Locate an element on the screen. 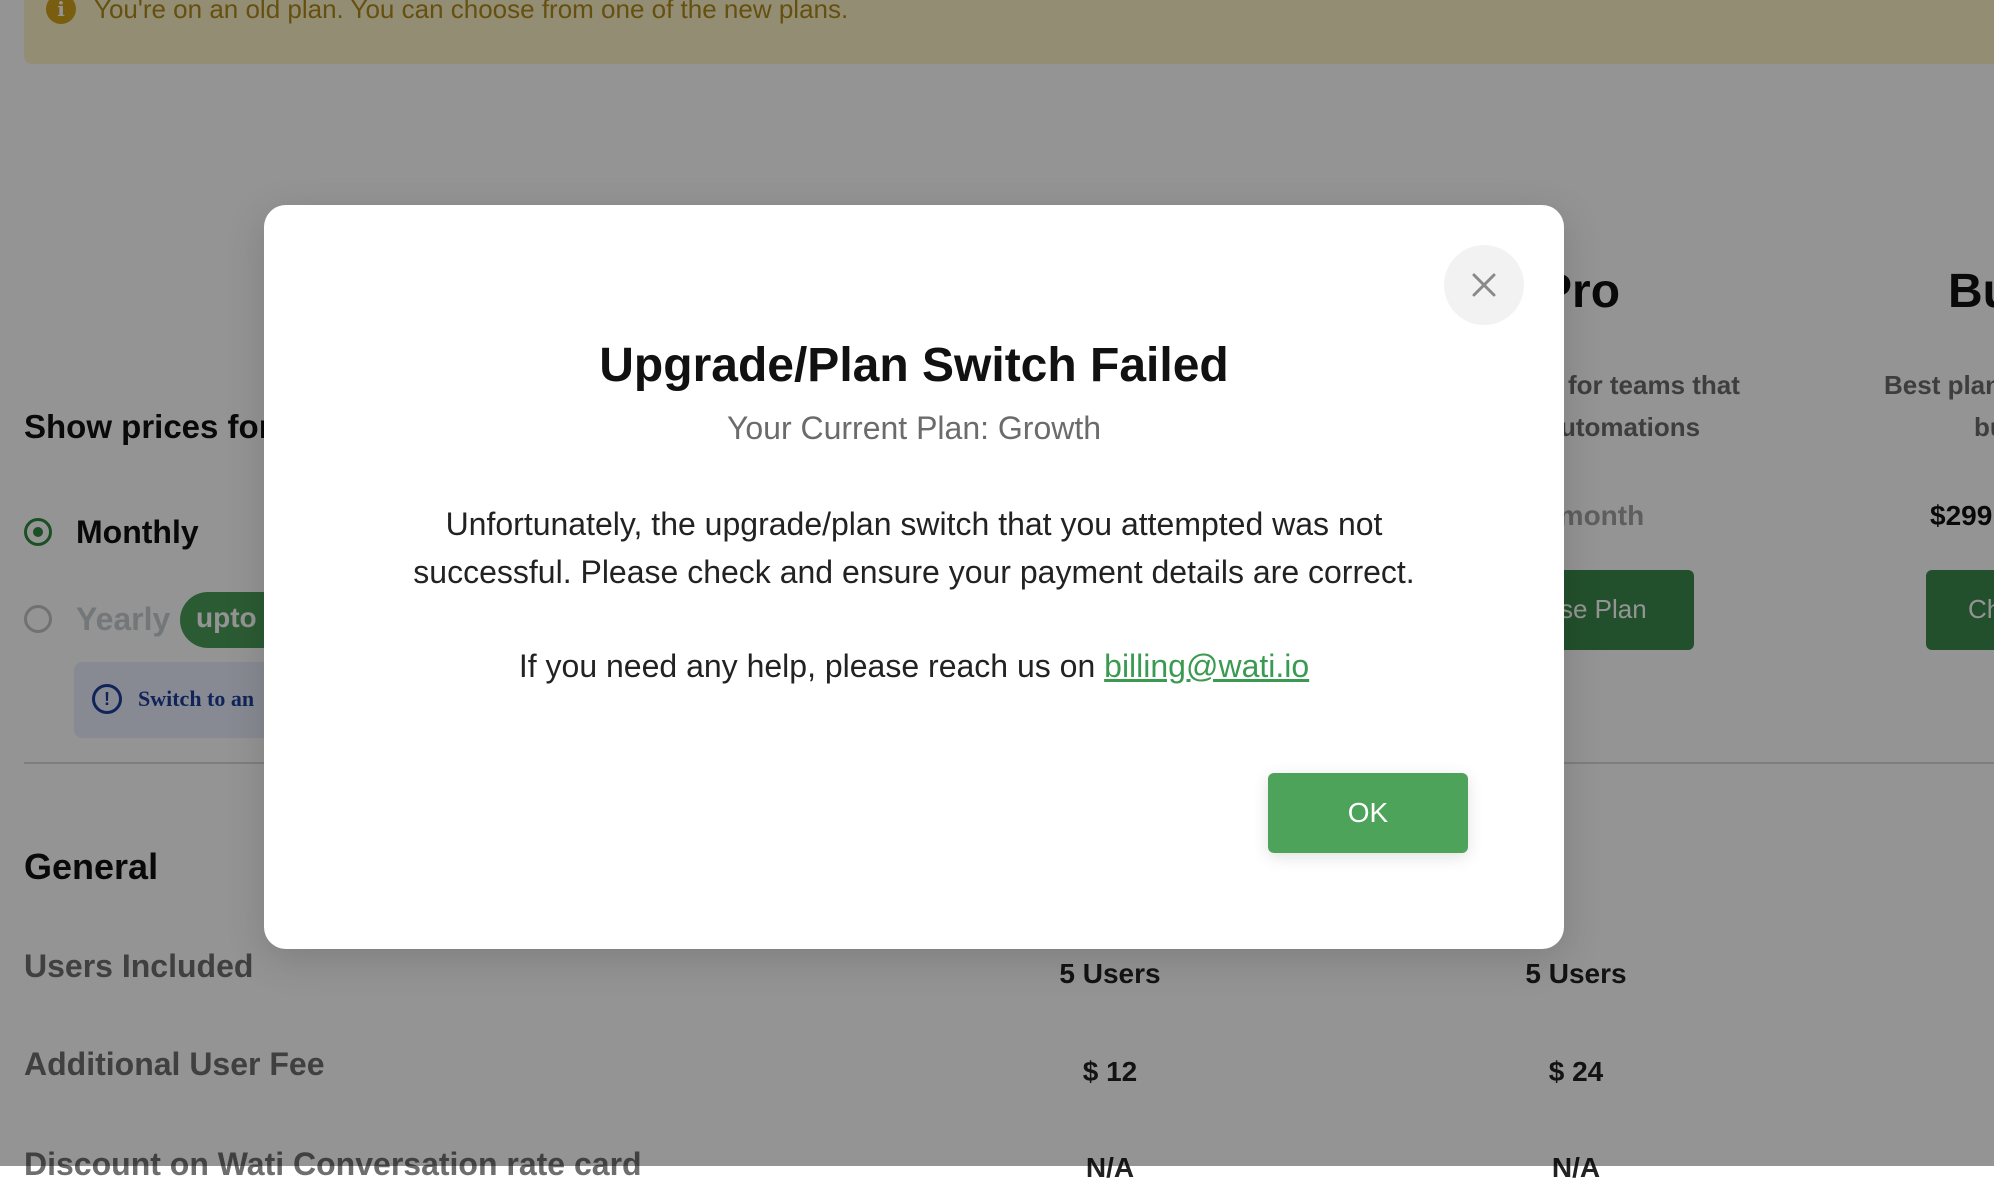 Image resolution: width=1994 pixels, height=1184 pixels. close-icon is located at coordinates (1484, 285).